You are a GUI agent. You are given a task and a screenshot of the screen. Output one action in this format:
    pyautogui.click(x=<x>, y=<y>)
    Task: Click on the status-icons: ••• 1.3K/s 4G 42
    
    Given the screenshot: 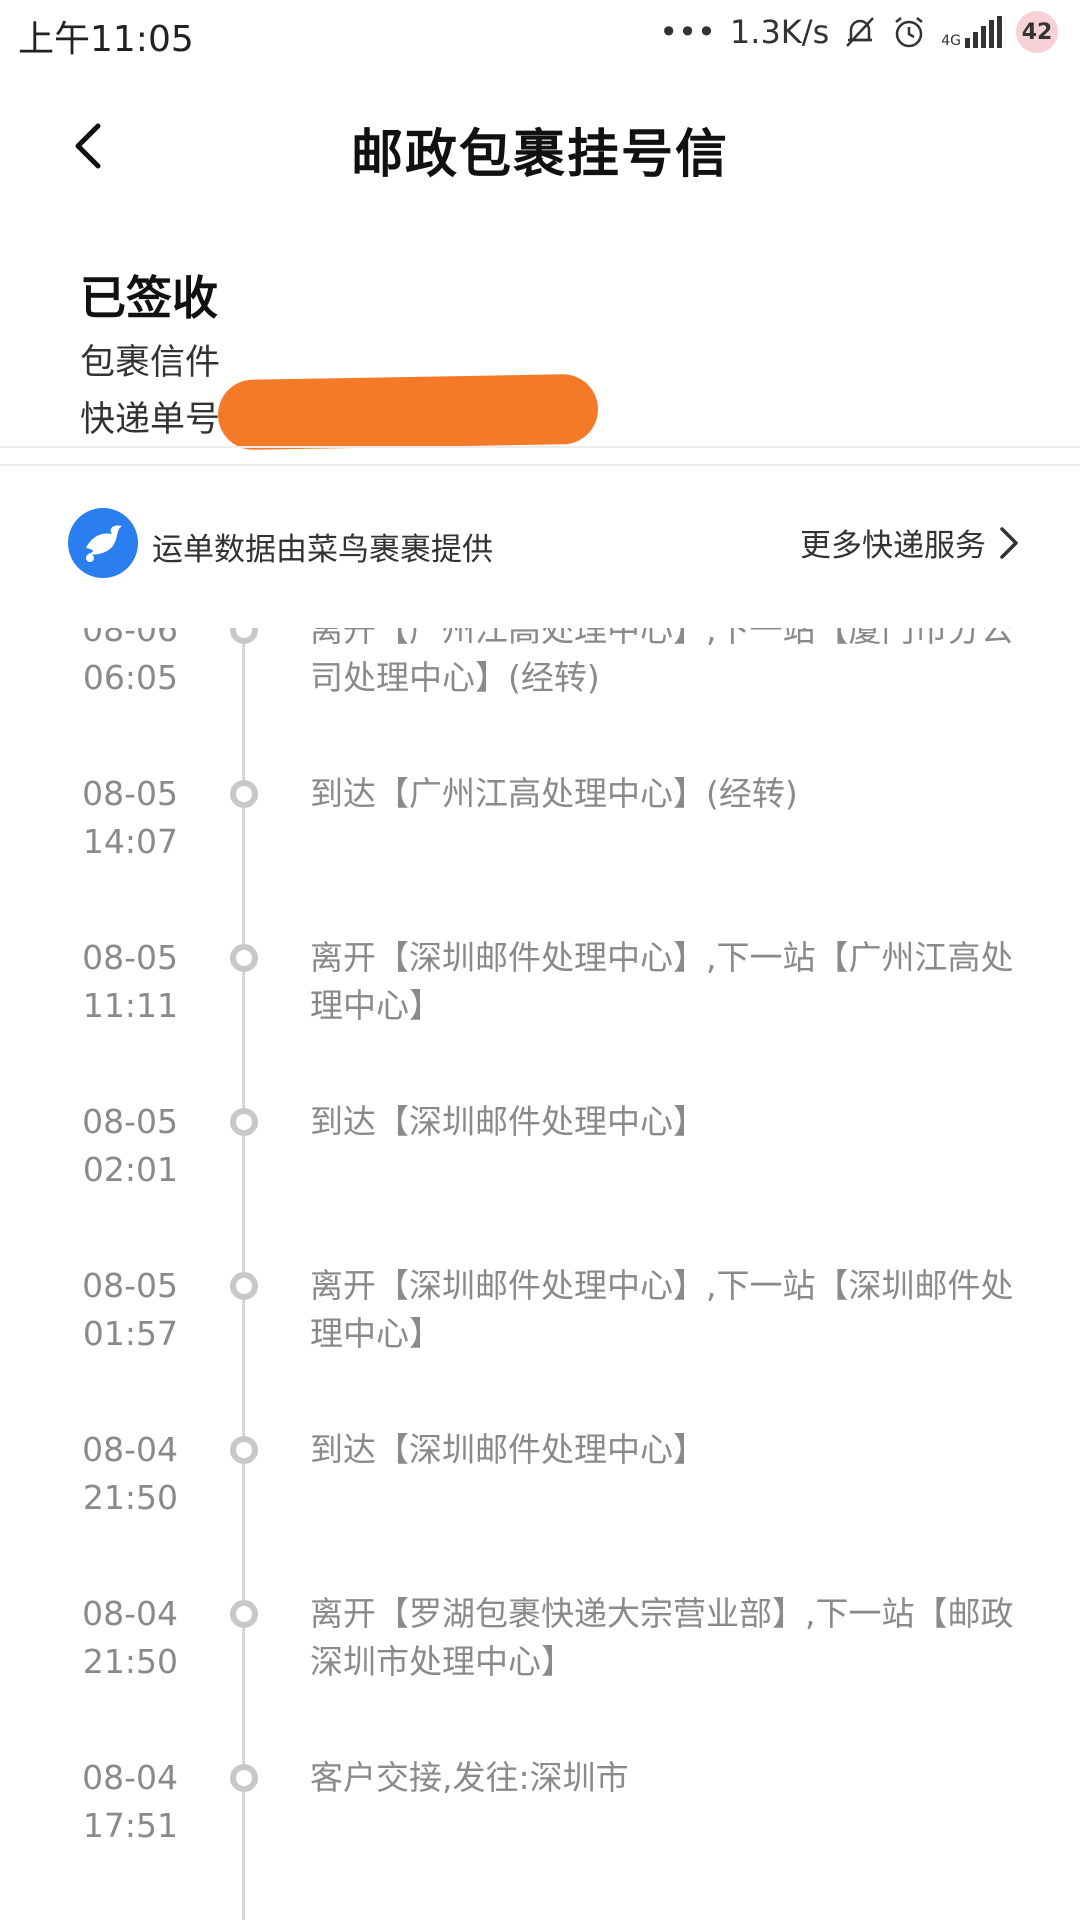 What is the action you would take?
    pyautogui.click(x=858, y=32)
    